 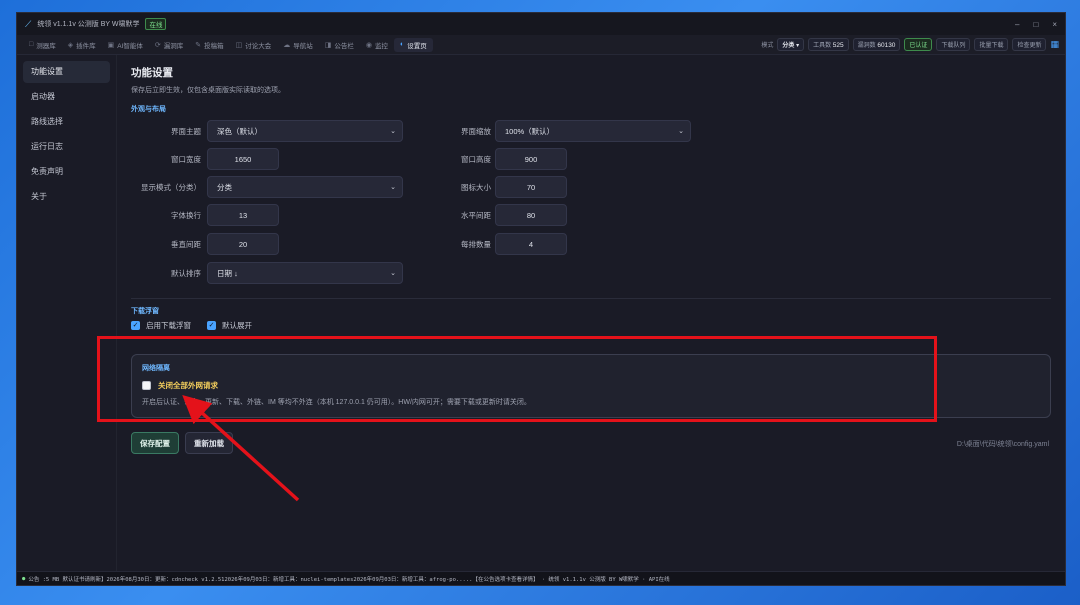 I want to click on tab-plugins: ◈ 插件库, so click(x=82, y=45).